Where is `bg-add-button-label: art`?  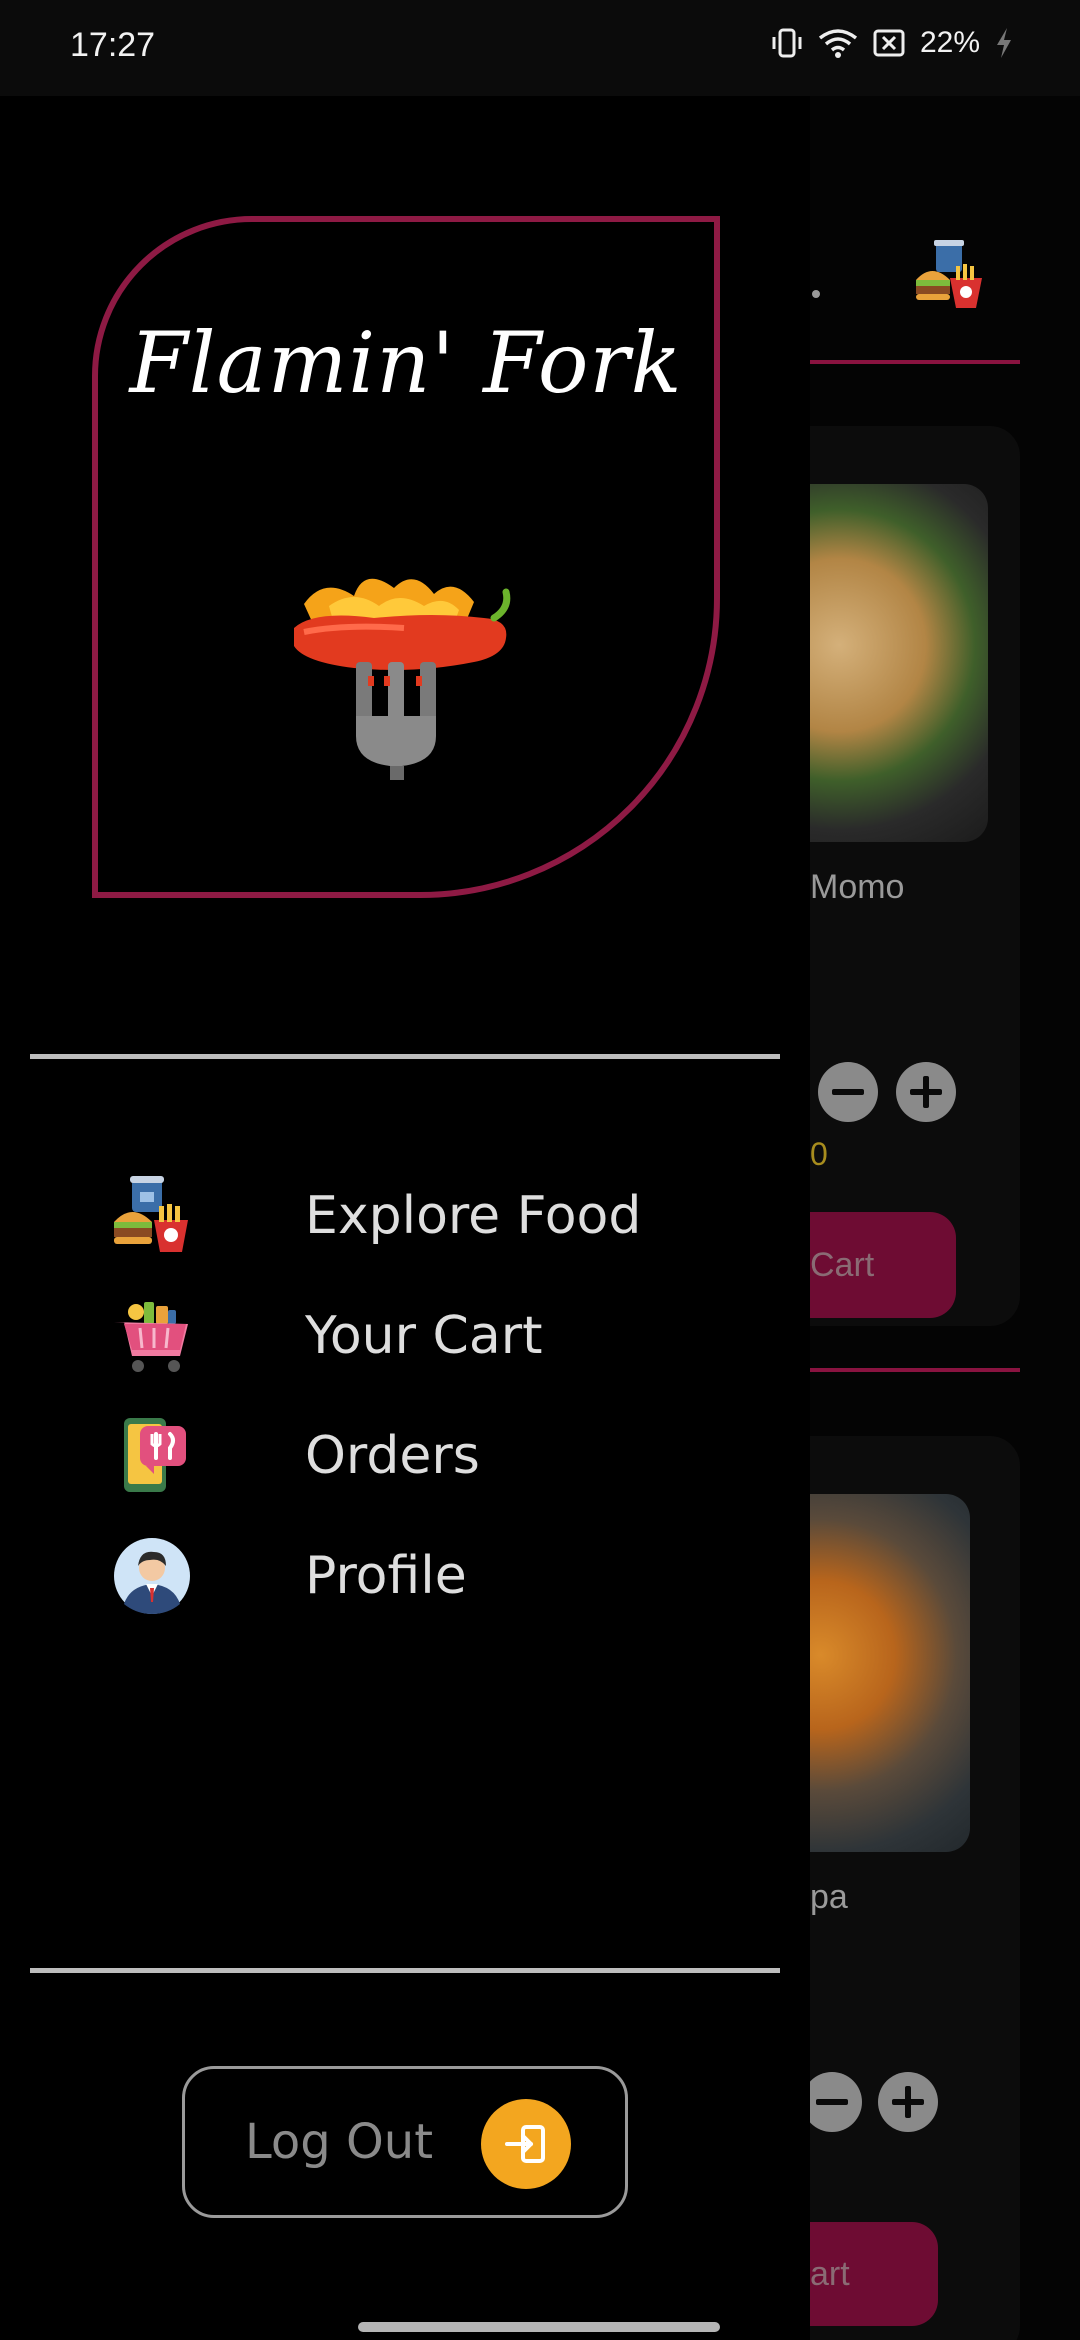 bg-add-button-label: art is located at coordinates (830, 2273).